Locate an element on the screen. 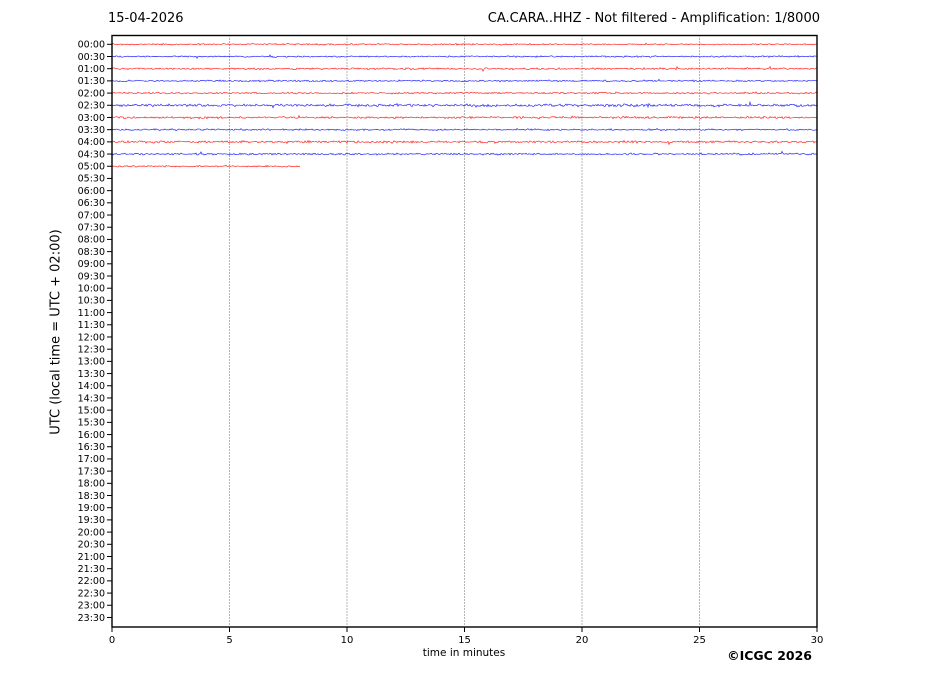 The width and height of the screenshot is (927, 696). y-tick-label: 14:30 is located at coordinates (91, 398).